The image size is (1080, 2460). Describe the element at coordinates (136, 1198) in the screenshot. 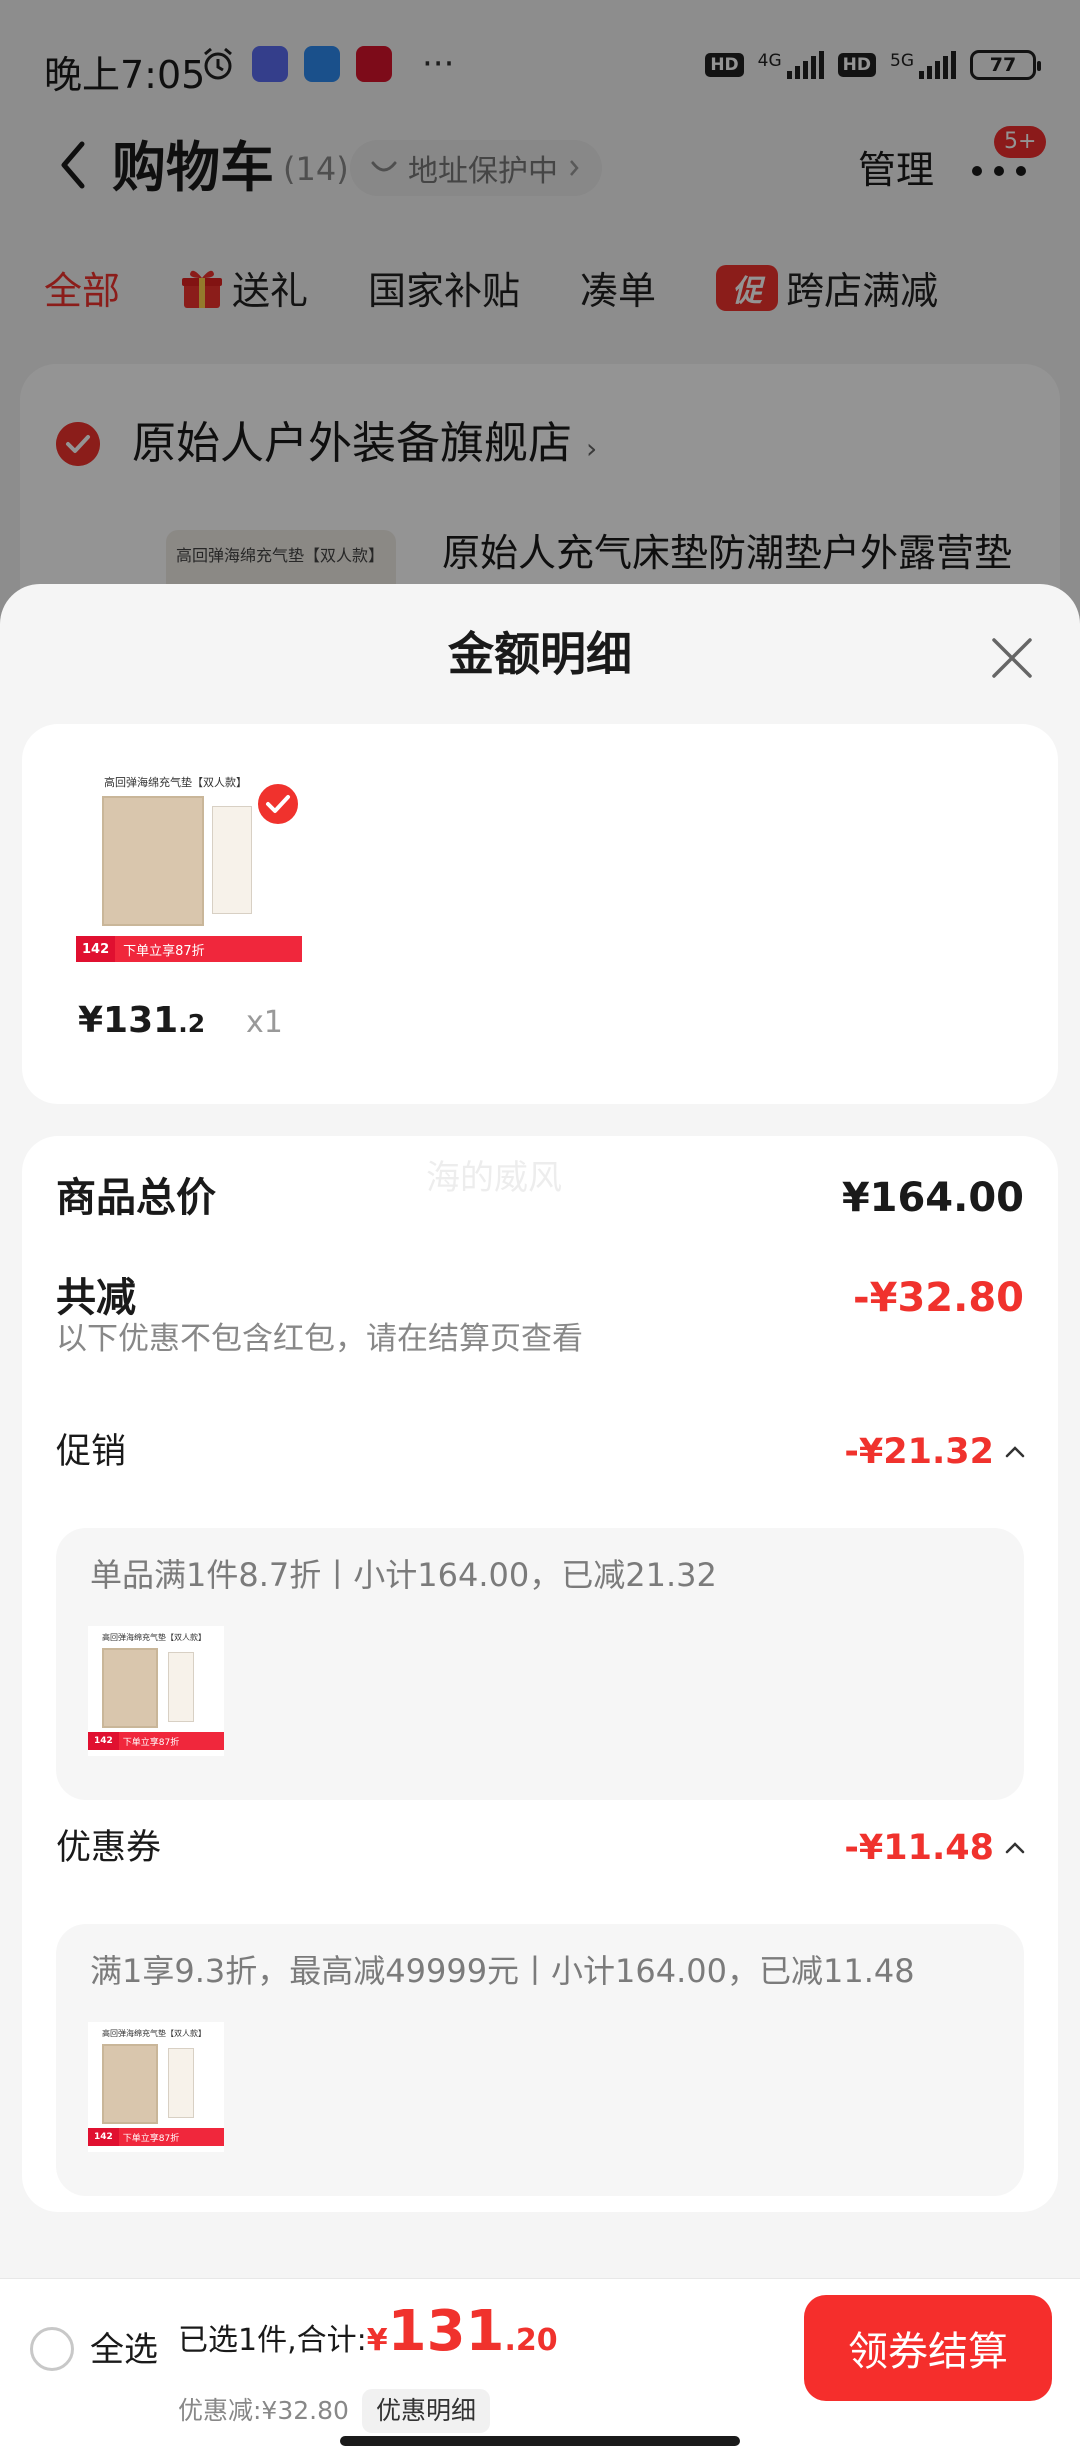

I see `total-price-label: 商品总价` at that location.